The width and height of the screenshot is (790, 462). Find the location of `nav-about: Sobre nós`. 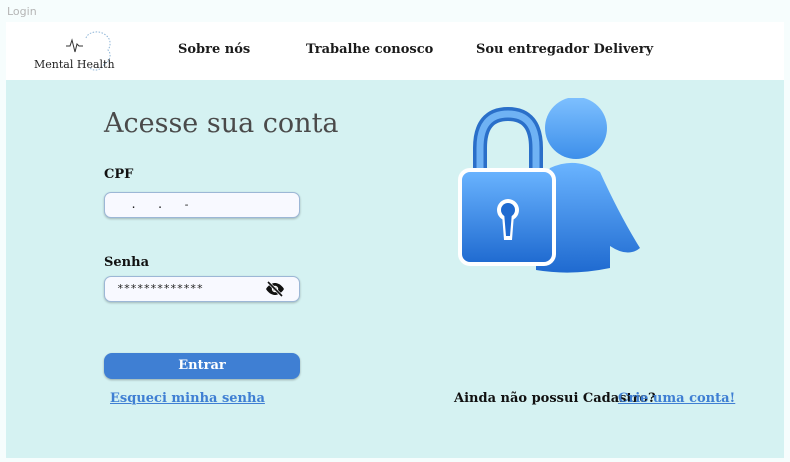

nav-about: Sobre nós is located at coordinates (214, 49).